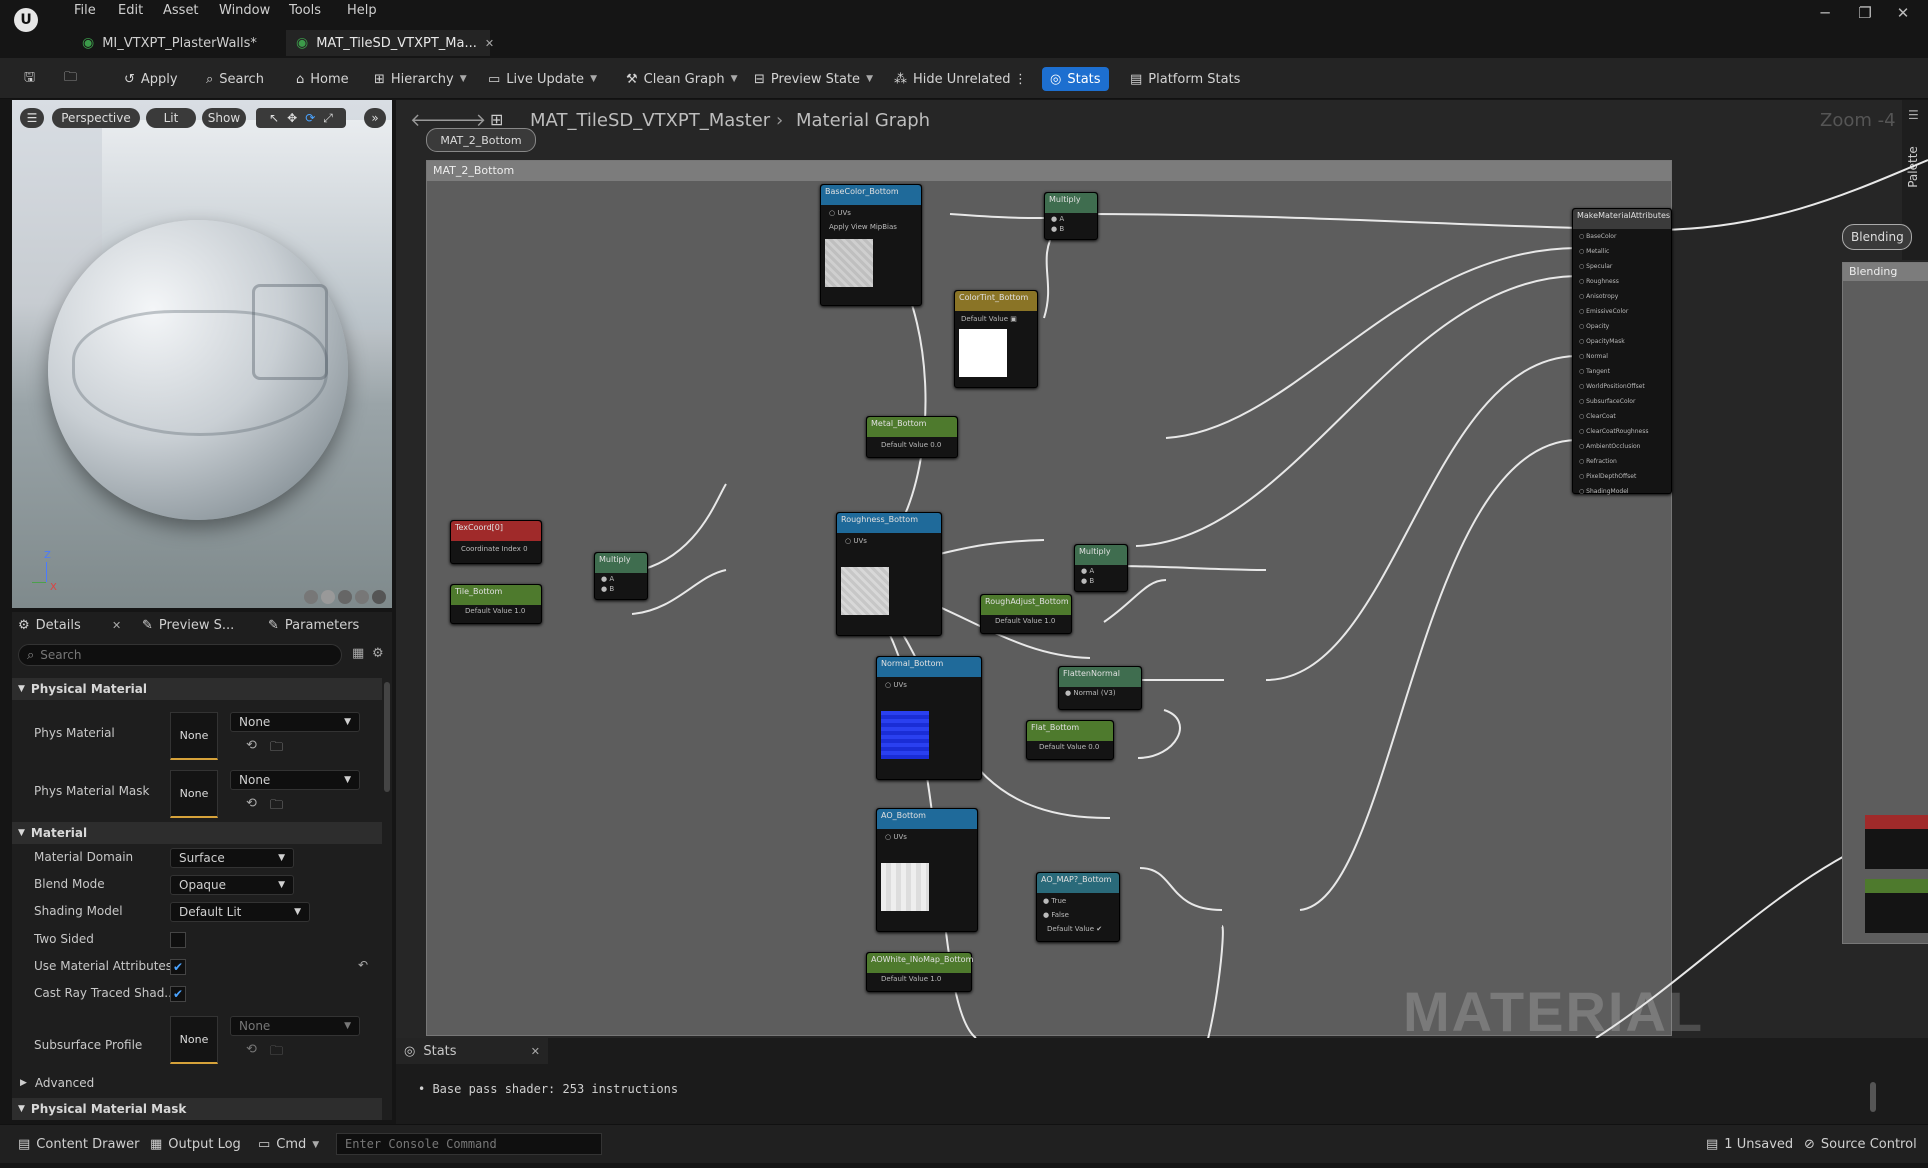  Describe the element at coordinates (295, 1026) in the screenshot. I see `subsurface-profile-combo: None ▼` at that location.